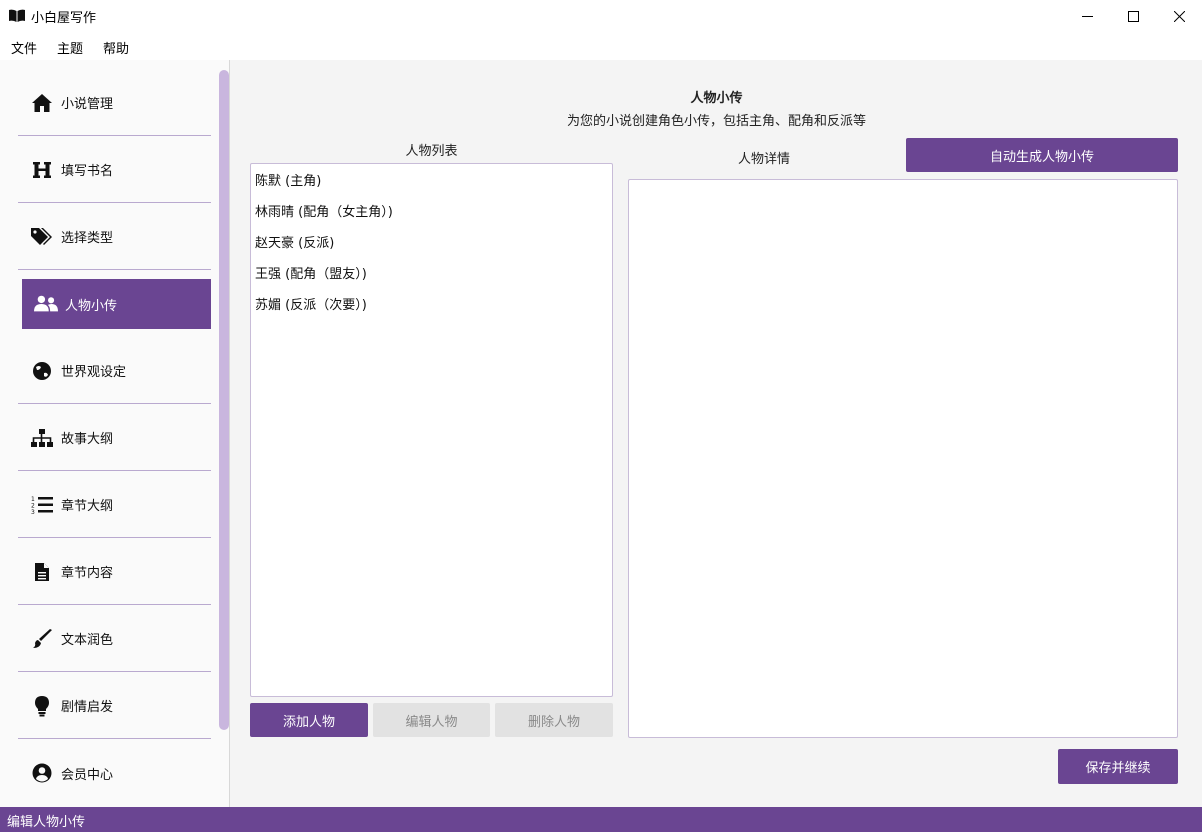 The image size is (1202, 832). What do you see at coordinates (70, 47) in the screenshot?
I see `menu-theme: 主题` at bounding box center [70, 47].